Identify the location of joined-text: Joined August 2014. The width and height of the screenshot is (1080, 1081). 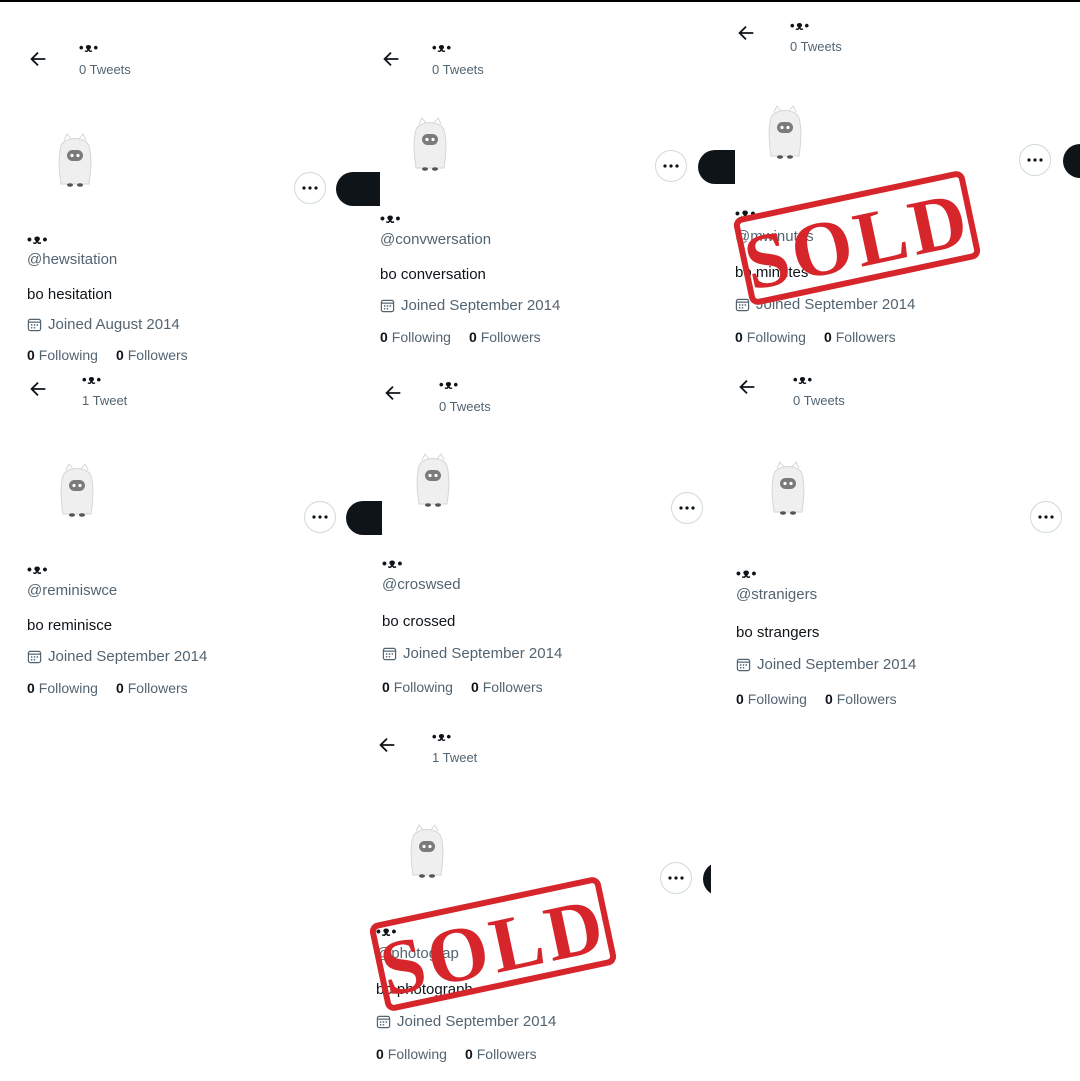
(114, 324).